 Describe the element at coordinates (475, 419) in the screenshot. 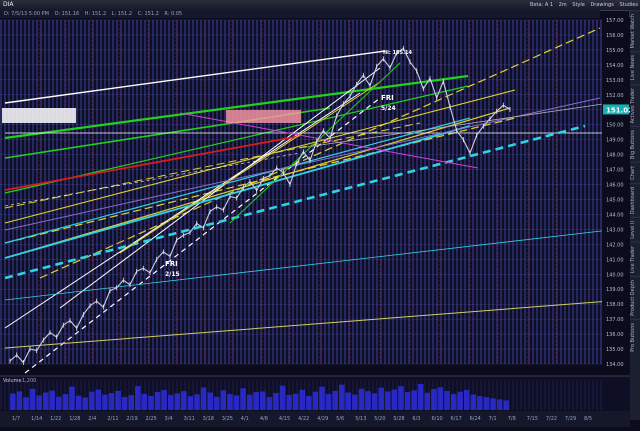

I see `x-tick-label: 6/24` at that location.